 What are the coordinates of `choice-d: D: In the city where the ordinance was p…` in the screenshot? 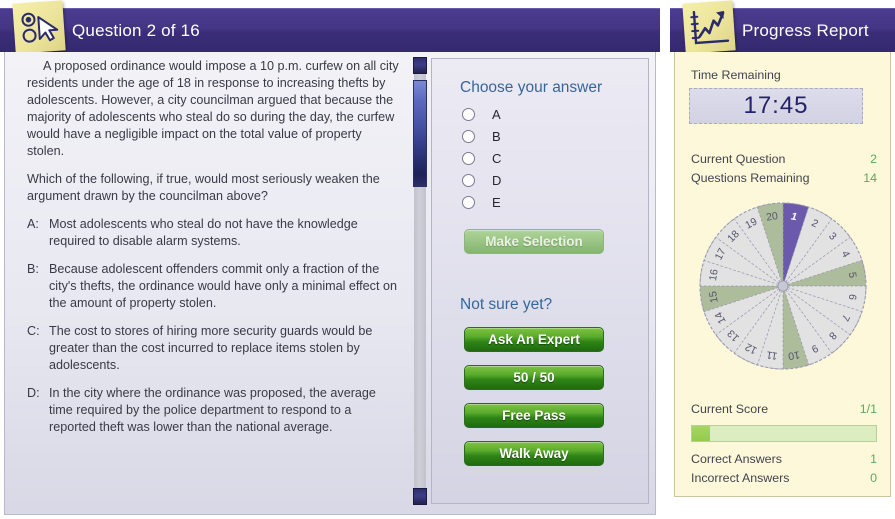 It's located at (214, 410).